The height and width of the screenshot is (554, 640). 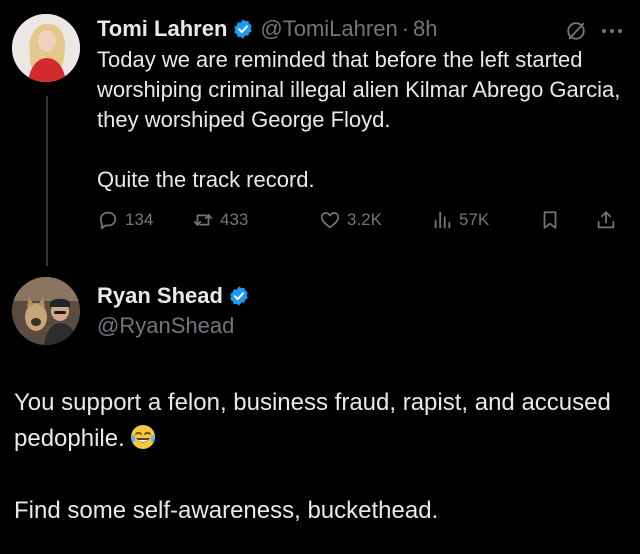 I want to click on tweet1-author-name: Tomi Lahren, so click(x=162, y=29).